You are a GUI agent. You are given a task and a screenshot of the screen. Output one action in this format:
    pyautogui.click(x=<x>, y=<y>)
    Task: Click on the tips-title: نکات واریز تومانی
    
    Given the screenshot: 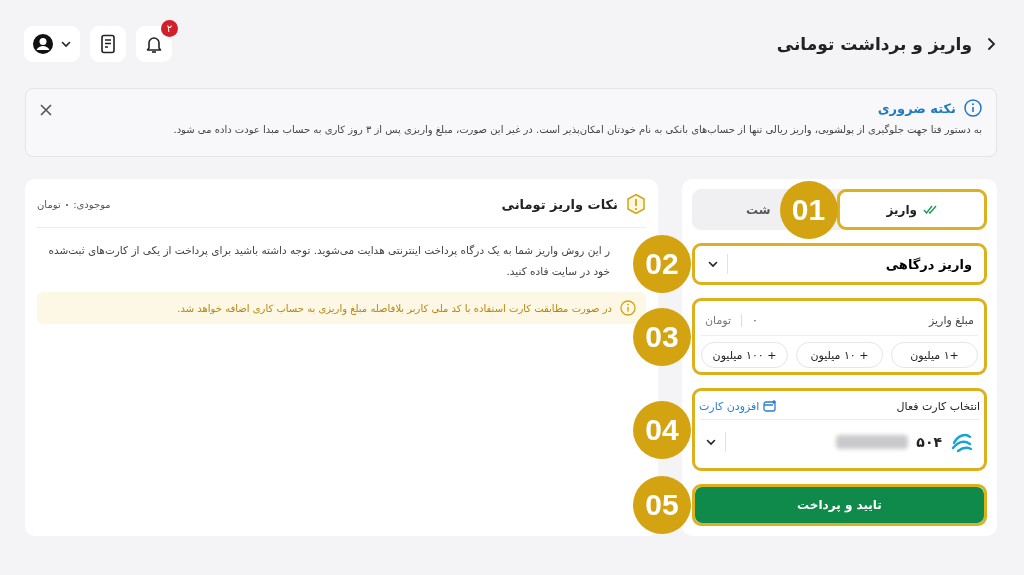 What is the action you would take?
    pyautogui.click(x=559, y=204)
    